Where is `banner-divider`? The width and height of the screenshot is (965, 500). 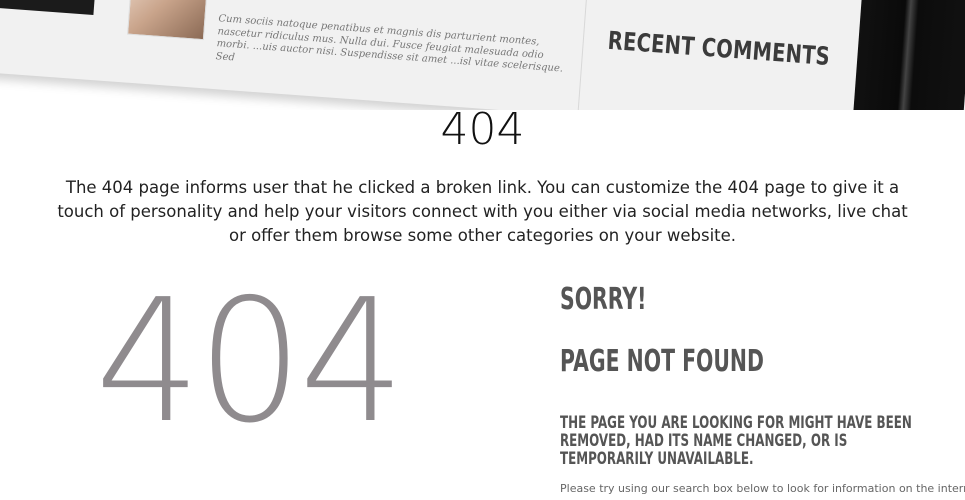 banner-divider is located at coordinates (583, 55).